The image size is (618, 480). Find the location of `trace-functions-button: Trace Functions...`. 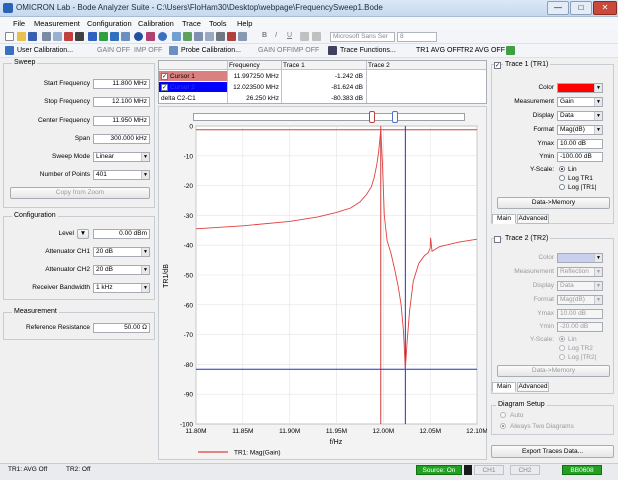

trace-functions-button: Trace Functions... is located at coordinates (368, 50).